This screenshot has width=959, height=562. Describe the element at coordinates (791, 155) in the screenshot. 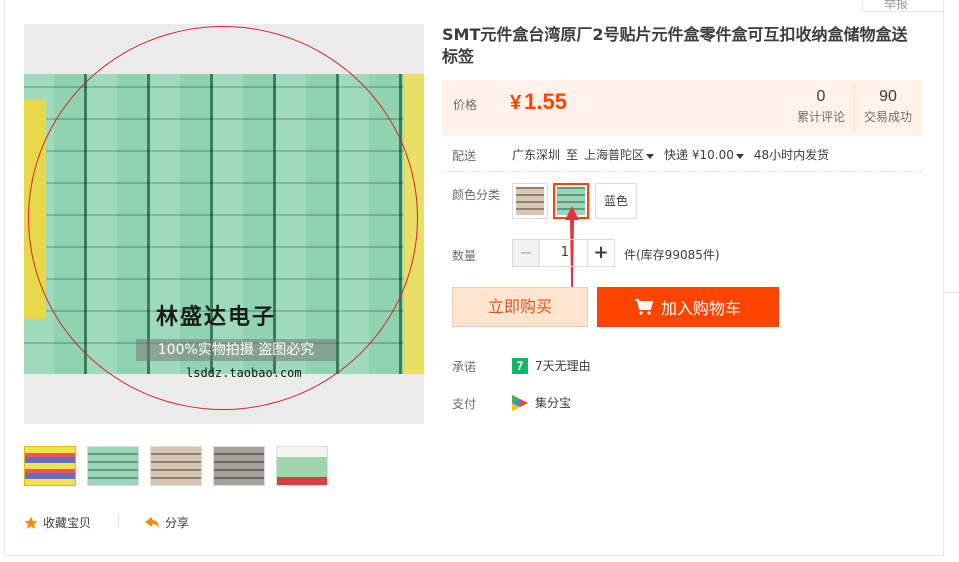

I see `ship-dispatch: 48小时内发货` at that location.